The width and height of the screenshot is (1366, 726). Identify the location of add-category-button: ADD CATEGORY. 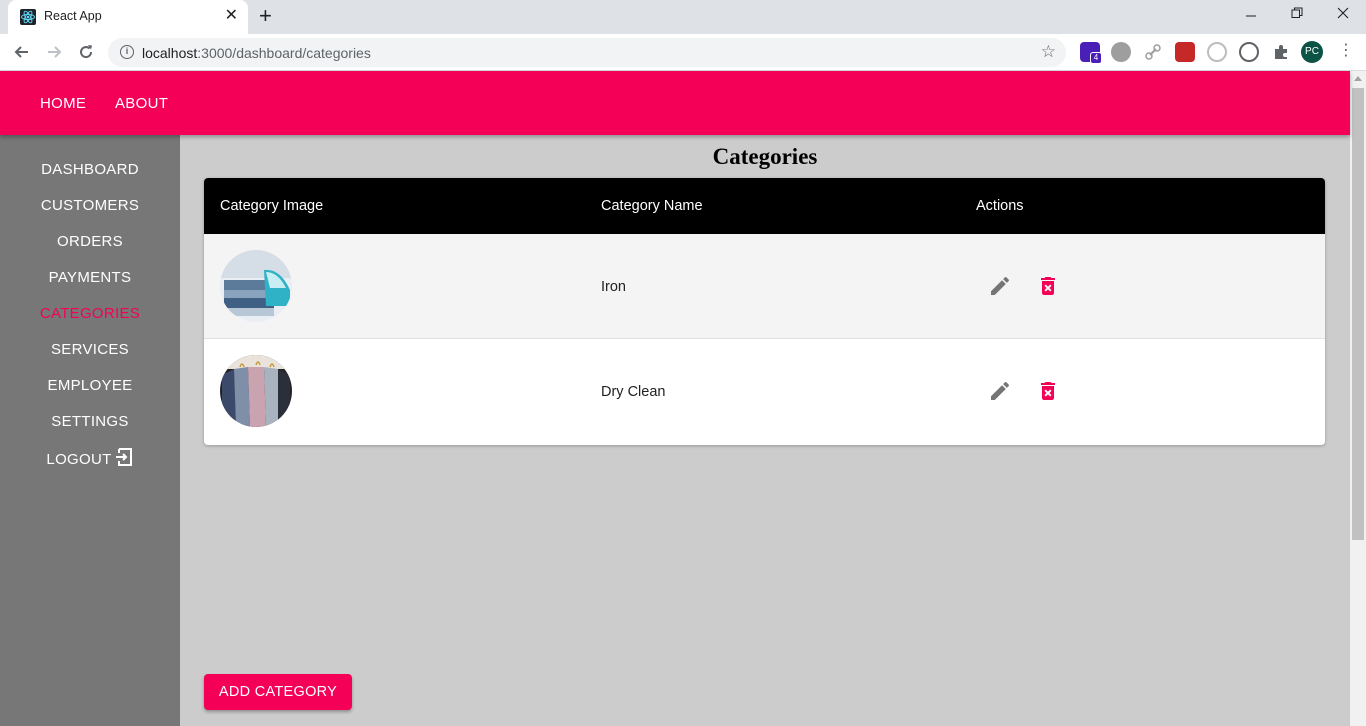
(278, 692).